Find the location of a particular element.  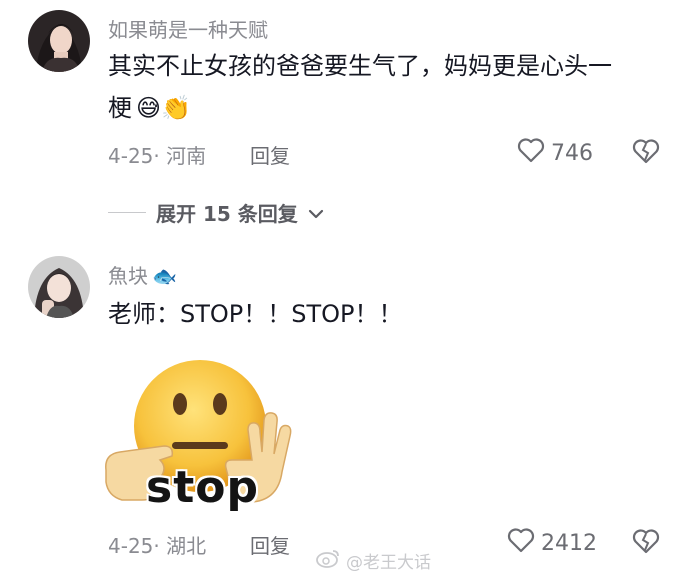

like-button: 746 is located at coordinates (555, 153).